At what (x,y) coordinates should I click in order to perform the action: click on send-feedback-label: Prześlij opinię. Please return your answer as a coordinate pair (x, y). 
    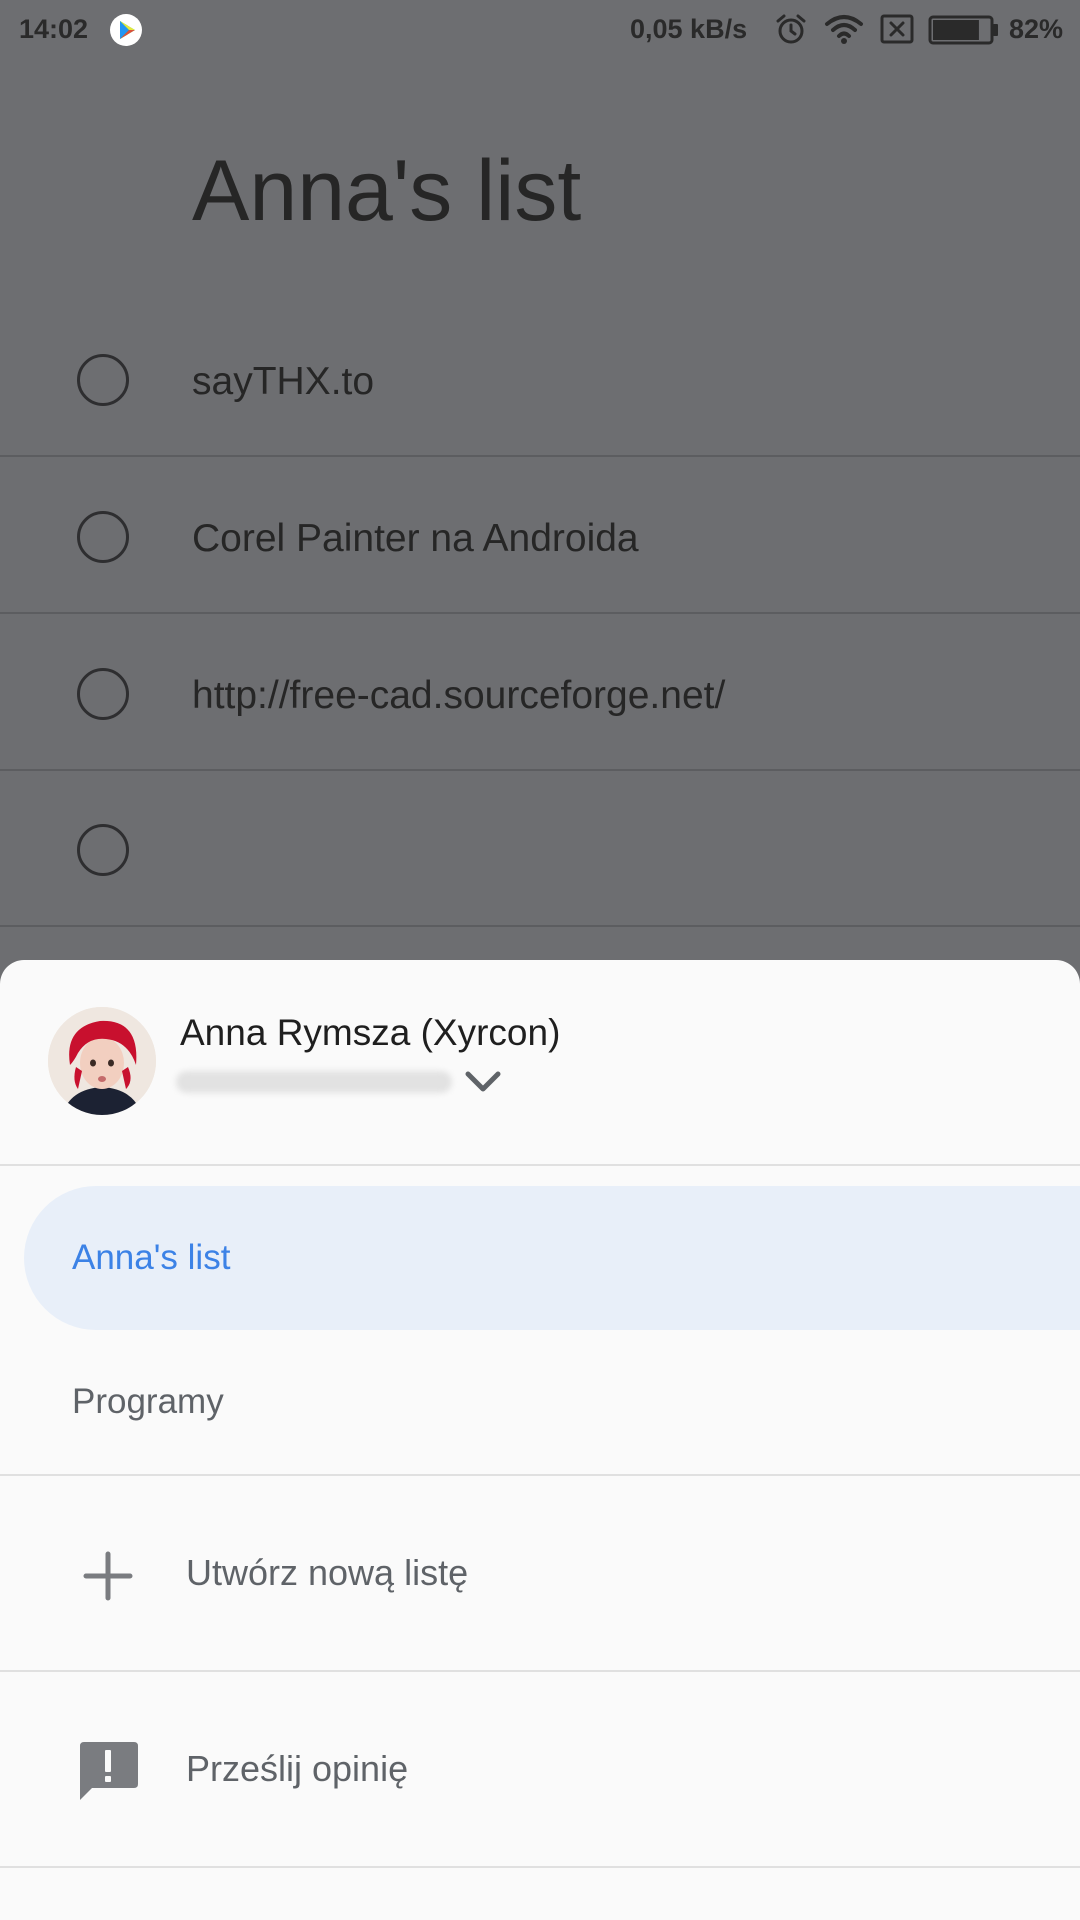
    Looking at the image, I should click on (297, 1768).